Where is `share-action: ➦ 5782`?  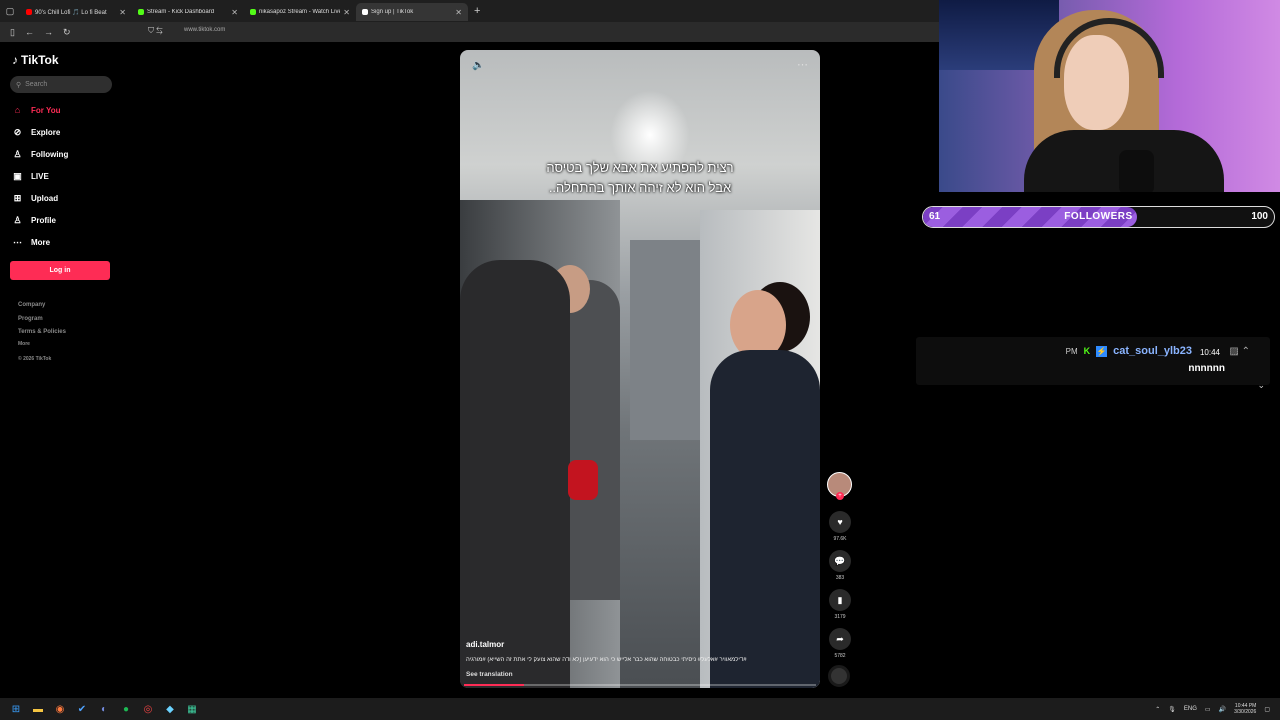 share-action: ➦ 5782 is located at coordinates (840, 643).